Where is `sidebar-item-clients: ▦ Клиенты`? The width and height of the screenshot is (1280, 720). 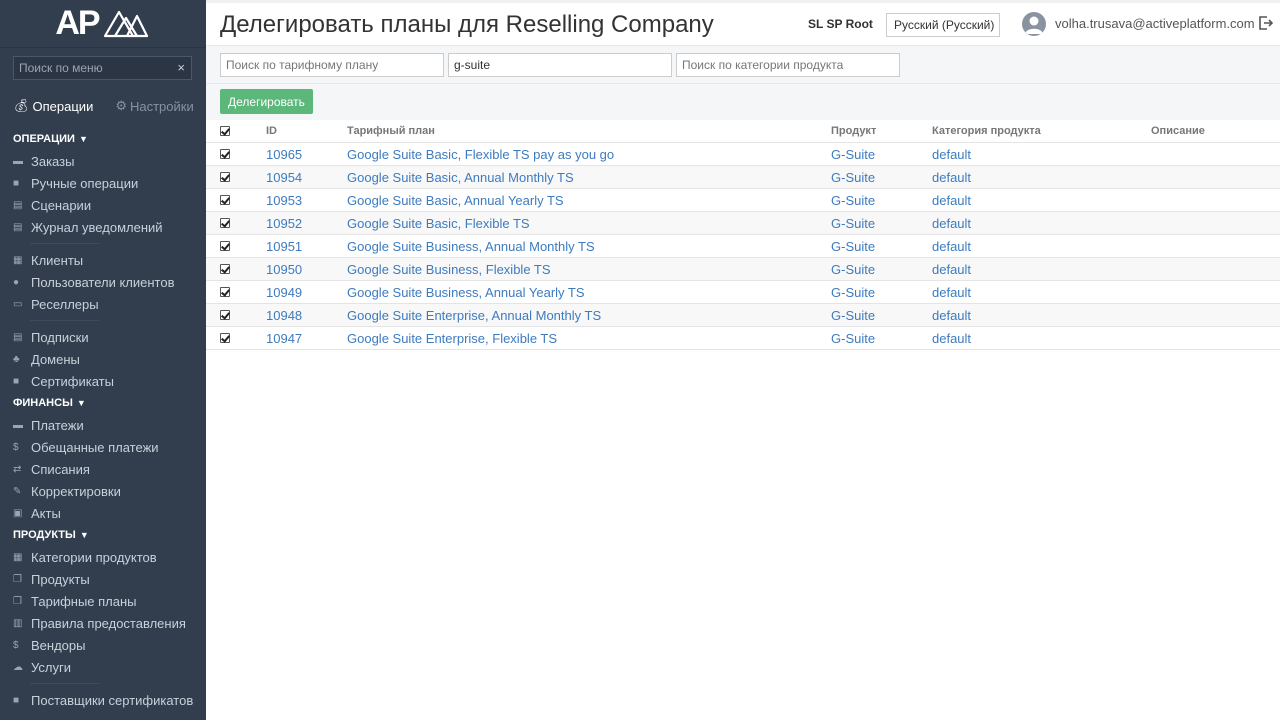
sidebar-item-clients: ▦ Клиенты is located at coordinates (109, 260).